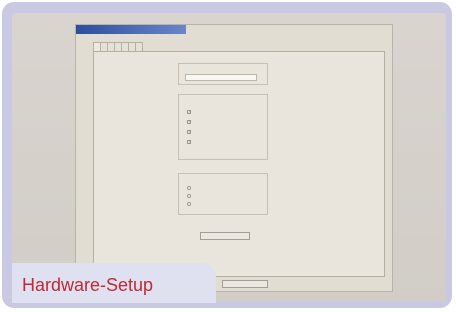 The width and height of the screenshot is (456, 312). I want to click on channel-option-4: ✓, so click(190, 141).